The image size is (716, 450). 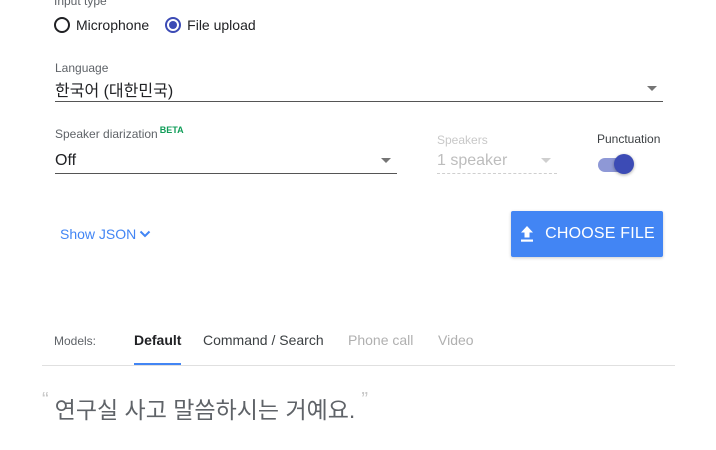 I want to click on toggle-knob, so click(x=624, y=164).